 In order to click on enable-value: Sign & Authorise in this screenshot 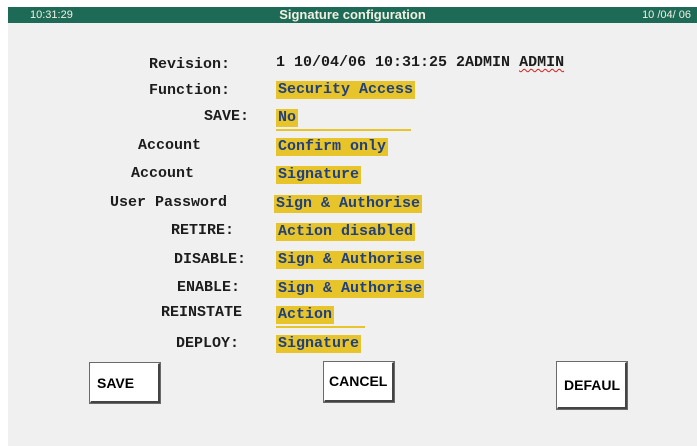, I will do `click(350, 289)`.